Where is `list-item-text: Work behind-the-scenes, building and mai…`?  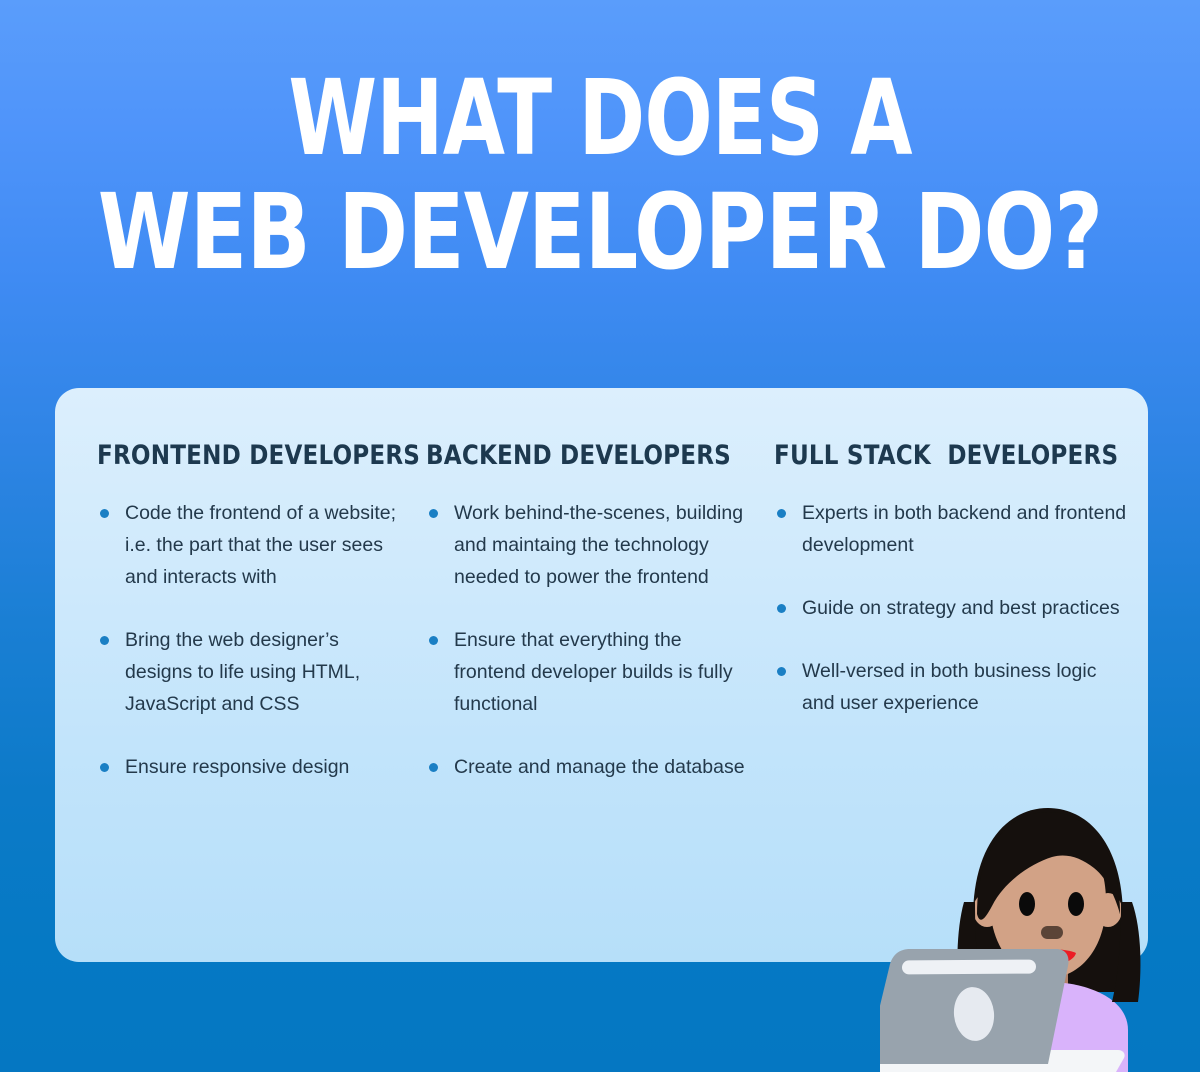 list-item-text: Work behind-the-scenes, building and mai… is located at coordinates (599, 545).